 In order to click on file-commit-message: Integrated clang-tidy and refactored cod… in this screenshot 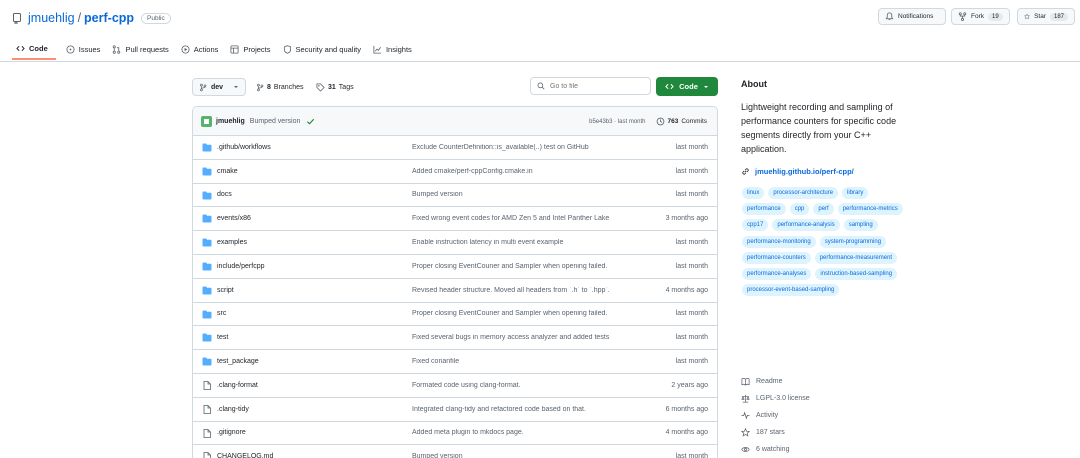, I will do `click(524, 409)`.